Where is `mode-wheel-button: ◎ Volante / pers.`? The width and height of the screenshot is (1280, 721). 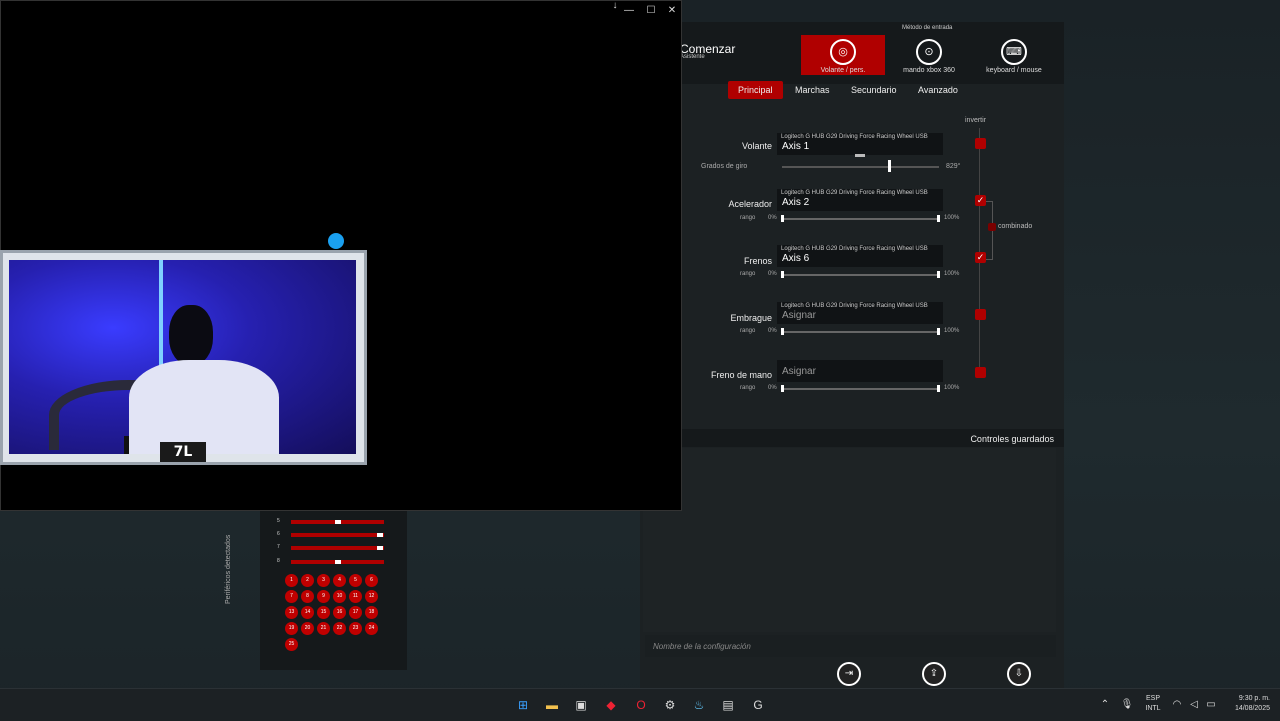
mode-wheel-button: ◎ Volante / pers. is located at coordinates (843, 55).